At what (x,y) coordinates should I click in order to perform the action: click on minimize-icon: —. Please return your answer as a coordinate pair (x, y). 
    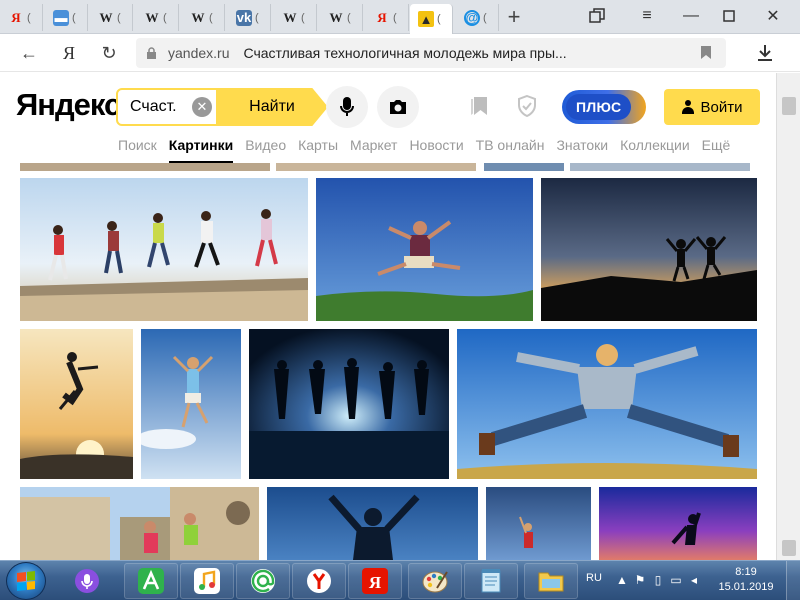
    Looking at the image, I should click on (691, 16).